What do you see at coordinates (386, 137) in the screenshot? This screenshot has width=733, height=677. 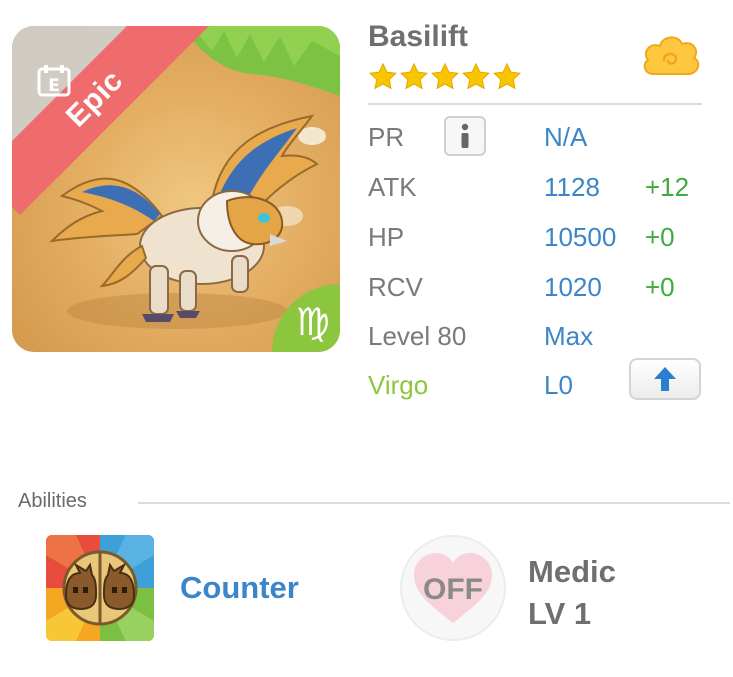 I see `stat-label: PR` at bounding box center [386, 137].